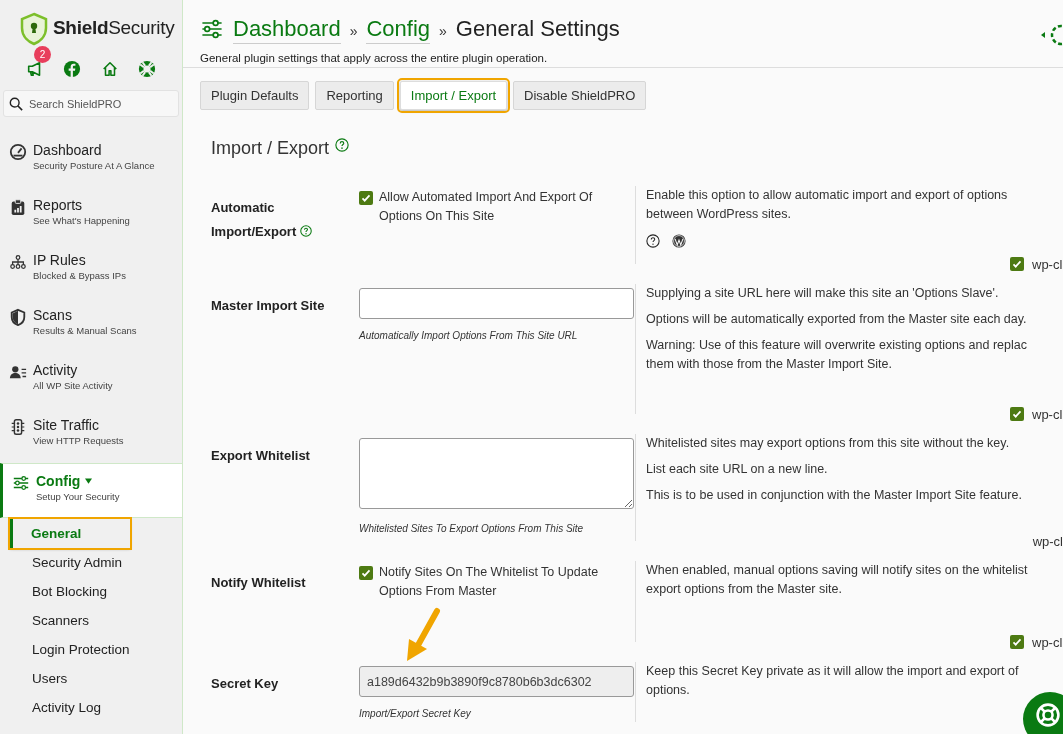 Image resolution: width=1063 pixels, height=734 pixels. I want to click on description-text: Supplying a site URL here will make this site an 'Options Slave'., so click(823, 293).